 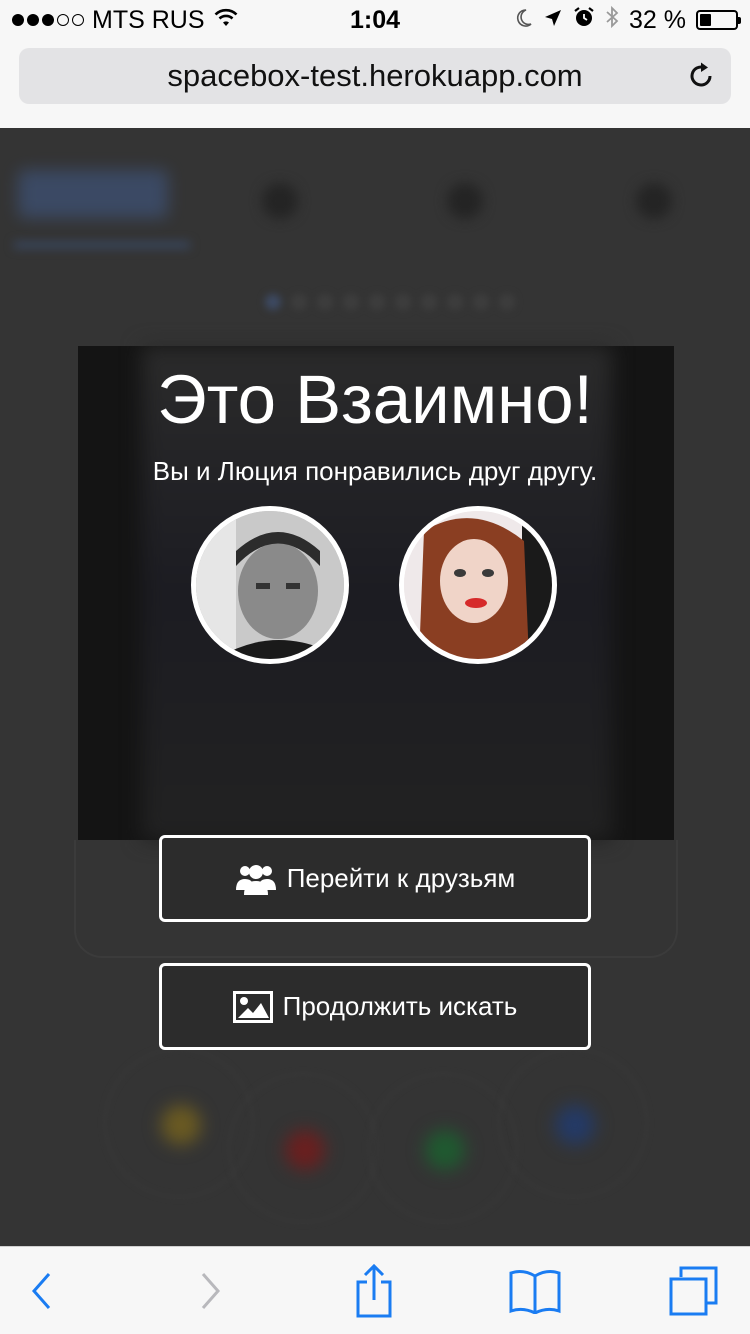 I want to click on tabs-icon, so click(x=693, y=1291).